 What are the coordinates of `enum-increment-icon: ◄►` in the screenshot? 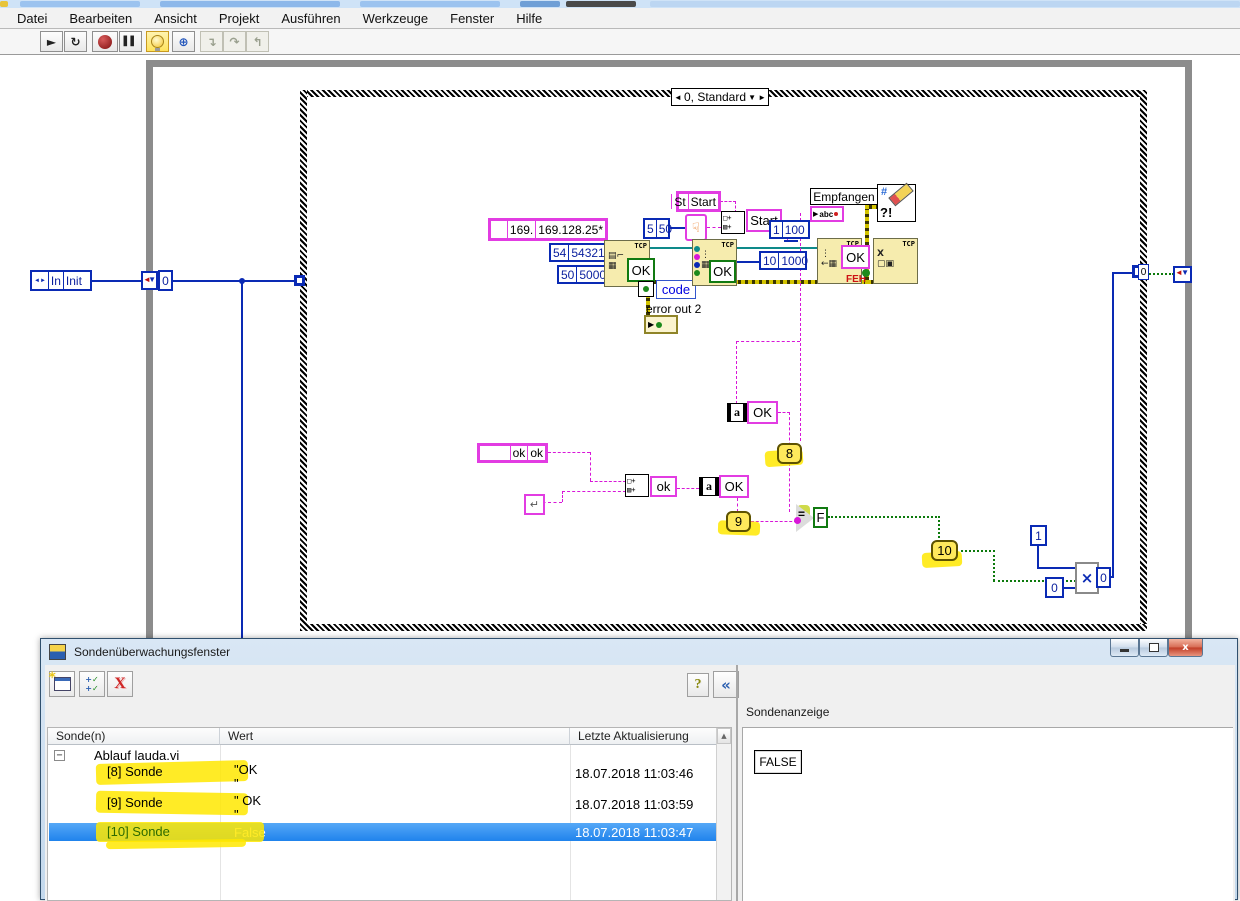 It's located at (40, 280).